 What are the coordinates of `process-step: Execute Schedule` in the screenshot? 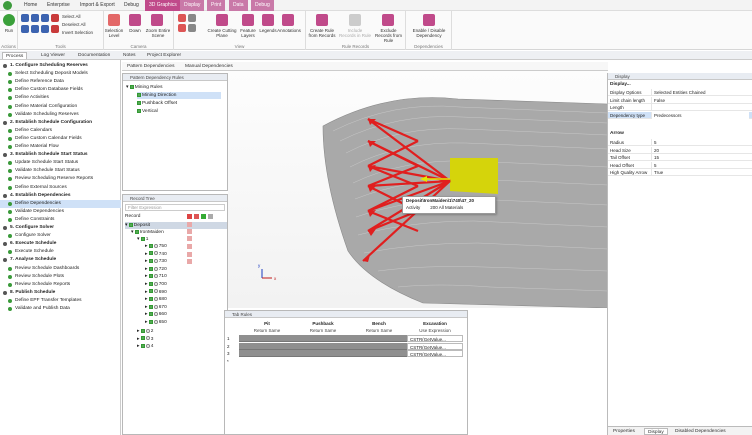 It's located at (60, 252).